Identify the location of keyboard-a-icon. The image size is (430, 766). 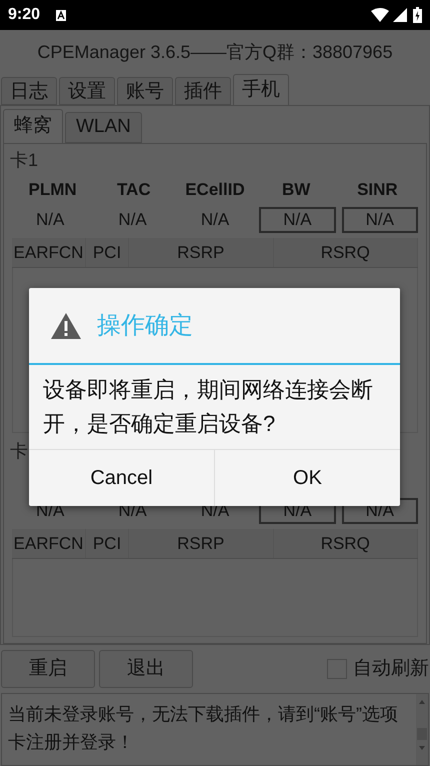
(61, 15).